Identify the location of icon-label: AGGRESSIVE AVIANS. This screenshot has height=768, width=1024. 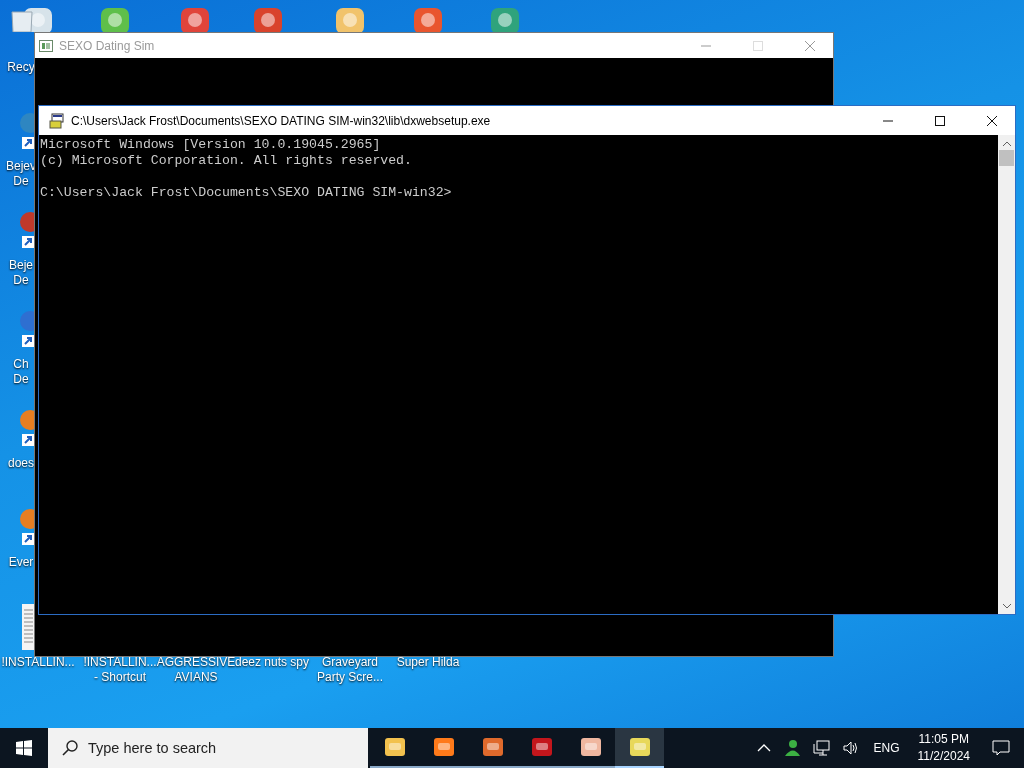
(196, 670).